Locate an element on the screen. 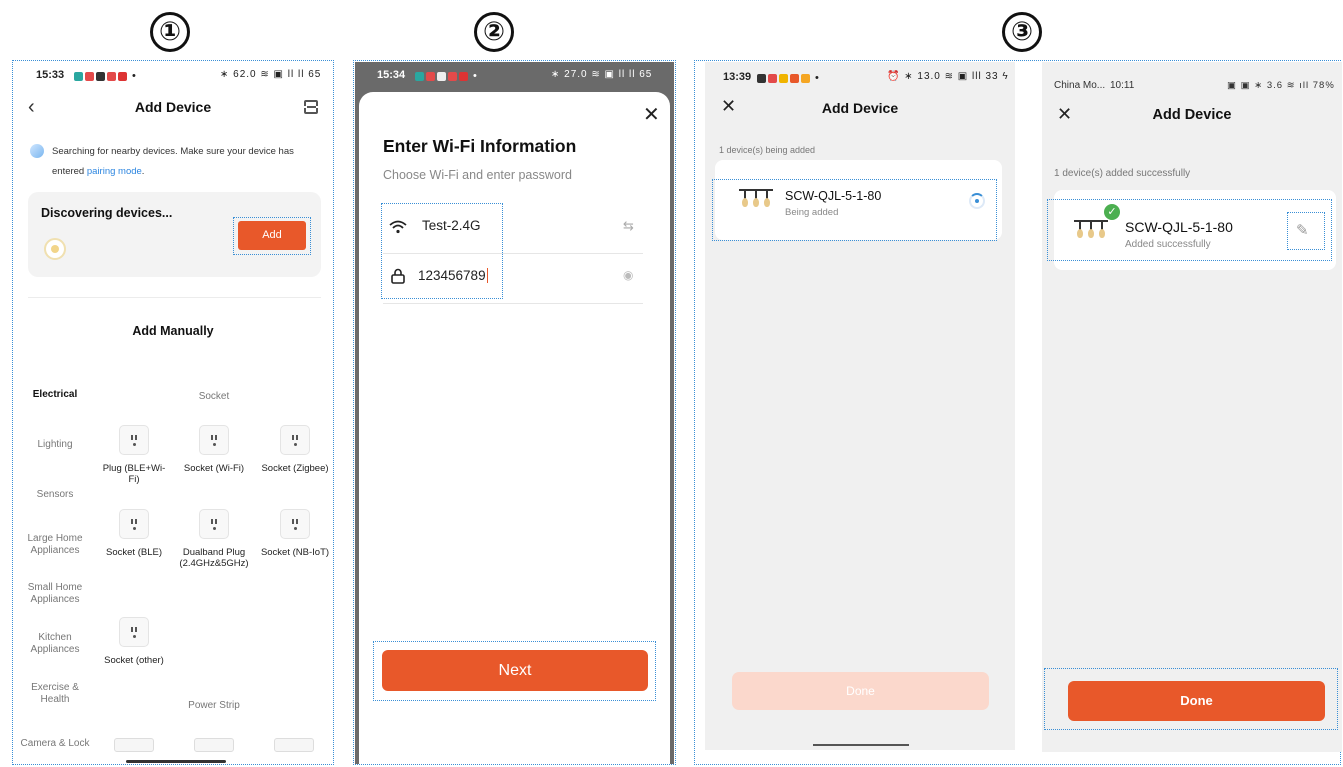  show-password-icon: ◉ is located at coordinates (628, 275).